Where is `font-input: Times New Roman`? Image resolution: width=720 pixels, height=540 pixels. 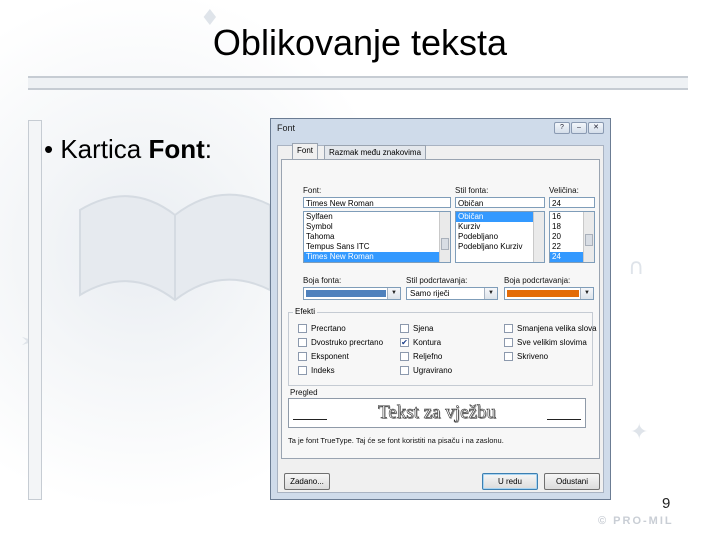
font-input: Times New Roman is located at coordinates (377, 202).